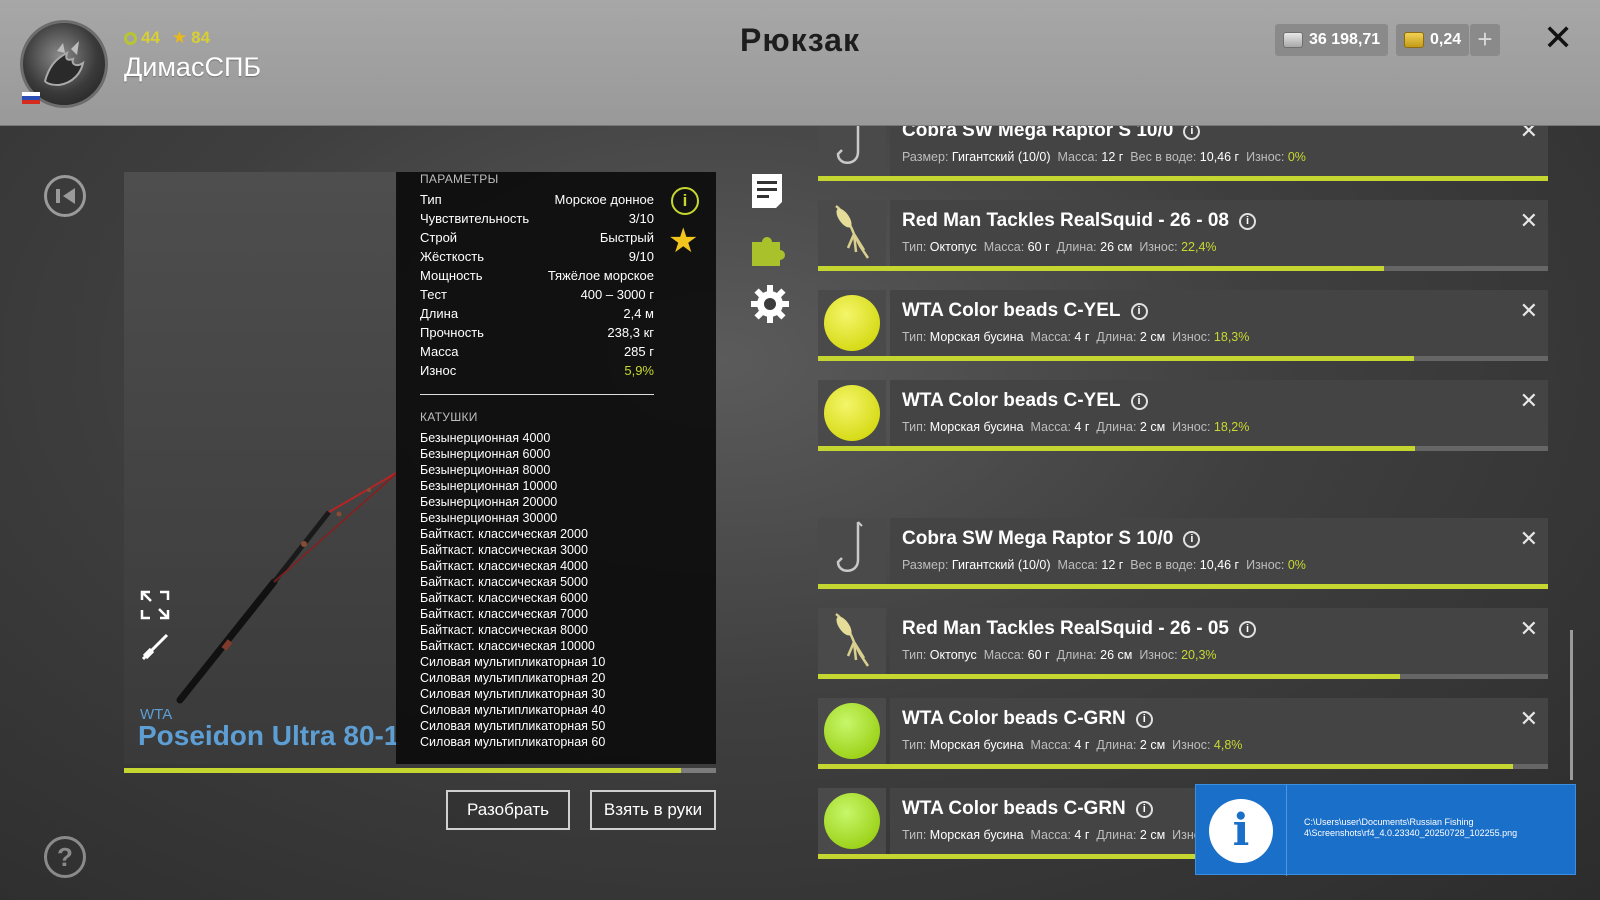  What do you see at coordinates (1571, 705) in the screenshot?
I see `inventory-scrollbar` at bounding box center [1571, 705].